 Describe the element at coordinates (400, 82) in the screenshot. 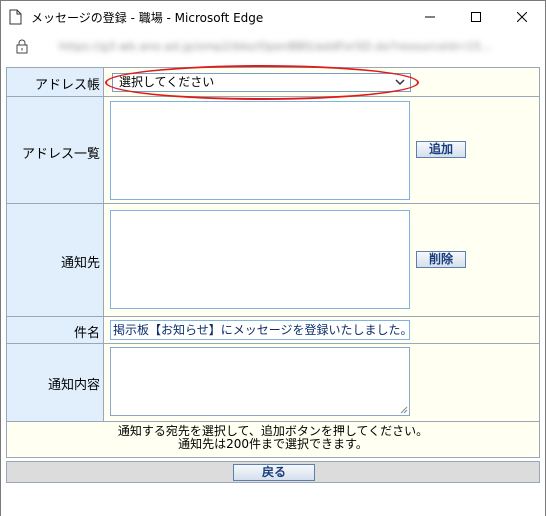

I see `chevron-down-icon` at that location.